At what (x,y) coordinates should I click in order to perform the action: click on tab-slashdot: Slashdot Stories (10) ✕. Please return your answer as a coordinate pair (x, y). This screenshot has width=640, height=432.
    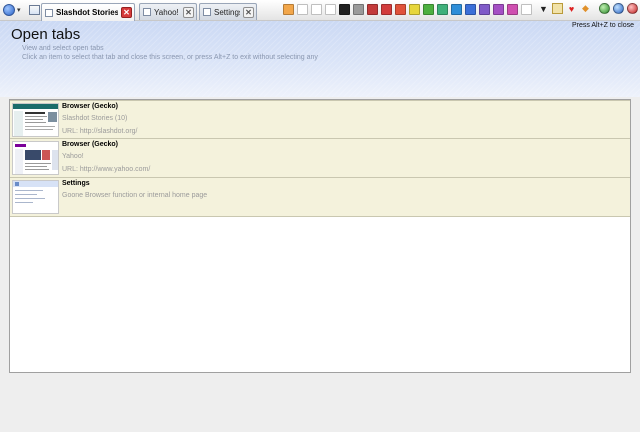
    Looking at the image, I should click on (88, 12).